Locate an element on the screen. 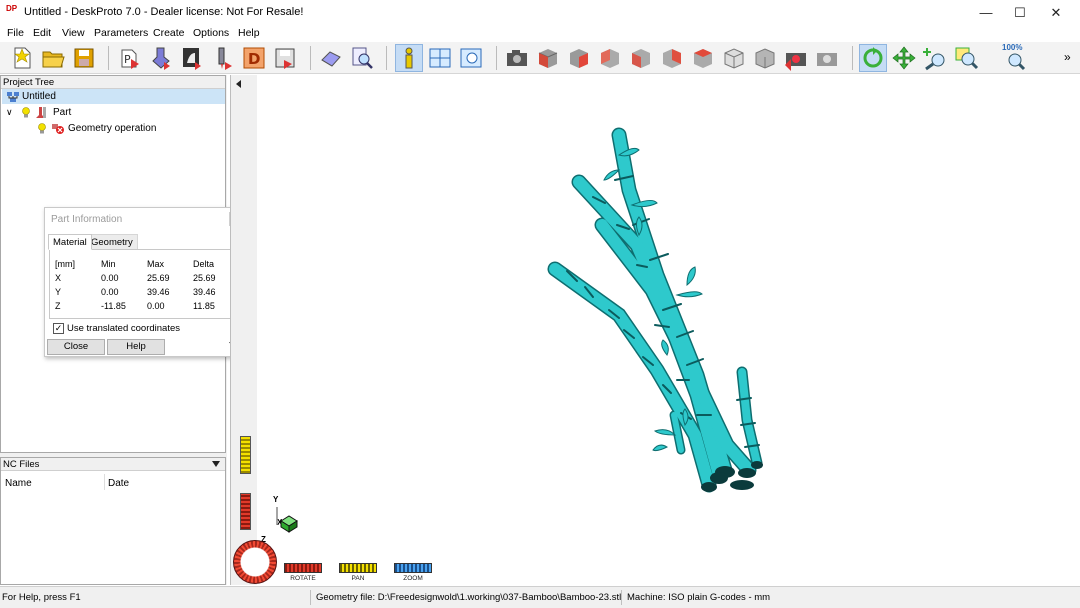  part-parameters-icon: P is located at coordinates (130, 58).